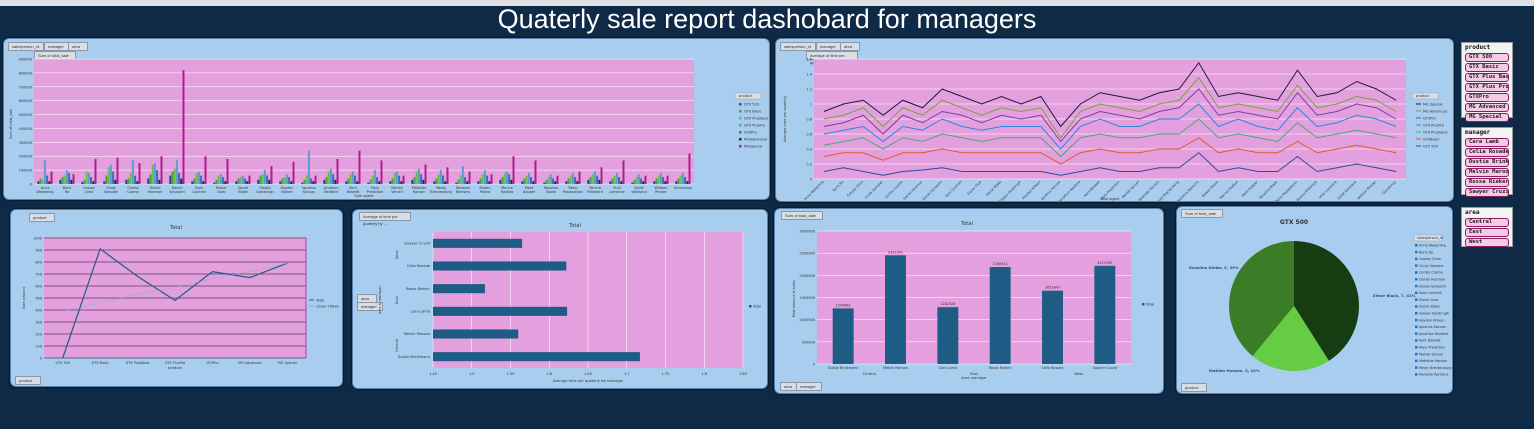 Image resolution: width=1534 pixels, height=429 pixels. What do you see at coordinates (1432, 327) in the screenshot?
I see `legend-label: Ignatius Kacvas` at bounding box center [1432, 327].